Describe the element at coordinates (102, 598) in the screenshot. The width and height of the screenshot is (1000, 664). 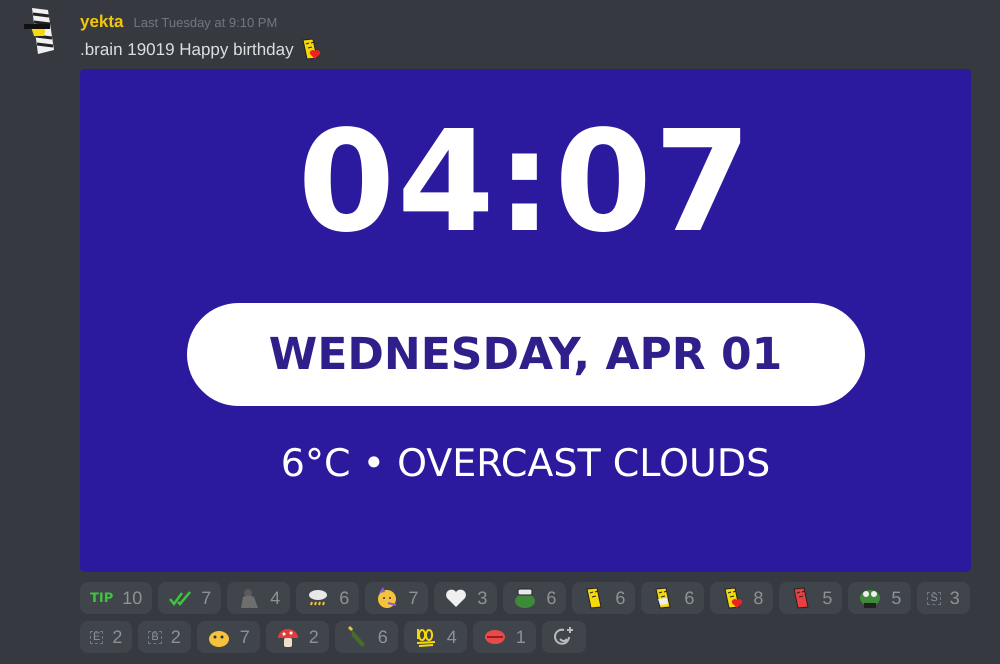
I see `tip-emoji-text: TIP` at that location.